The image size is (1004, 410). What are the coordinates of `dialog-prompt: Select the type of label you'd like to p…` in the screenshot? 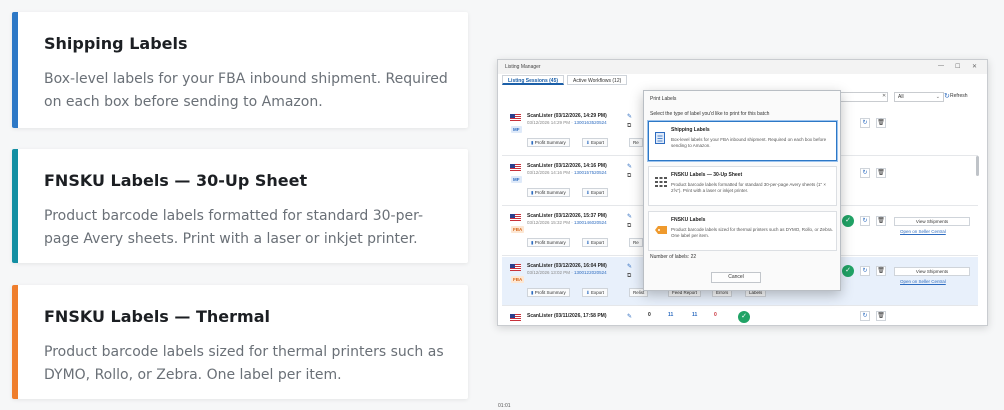 It's located at (710, 114).